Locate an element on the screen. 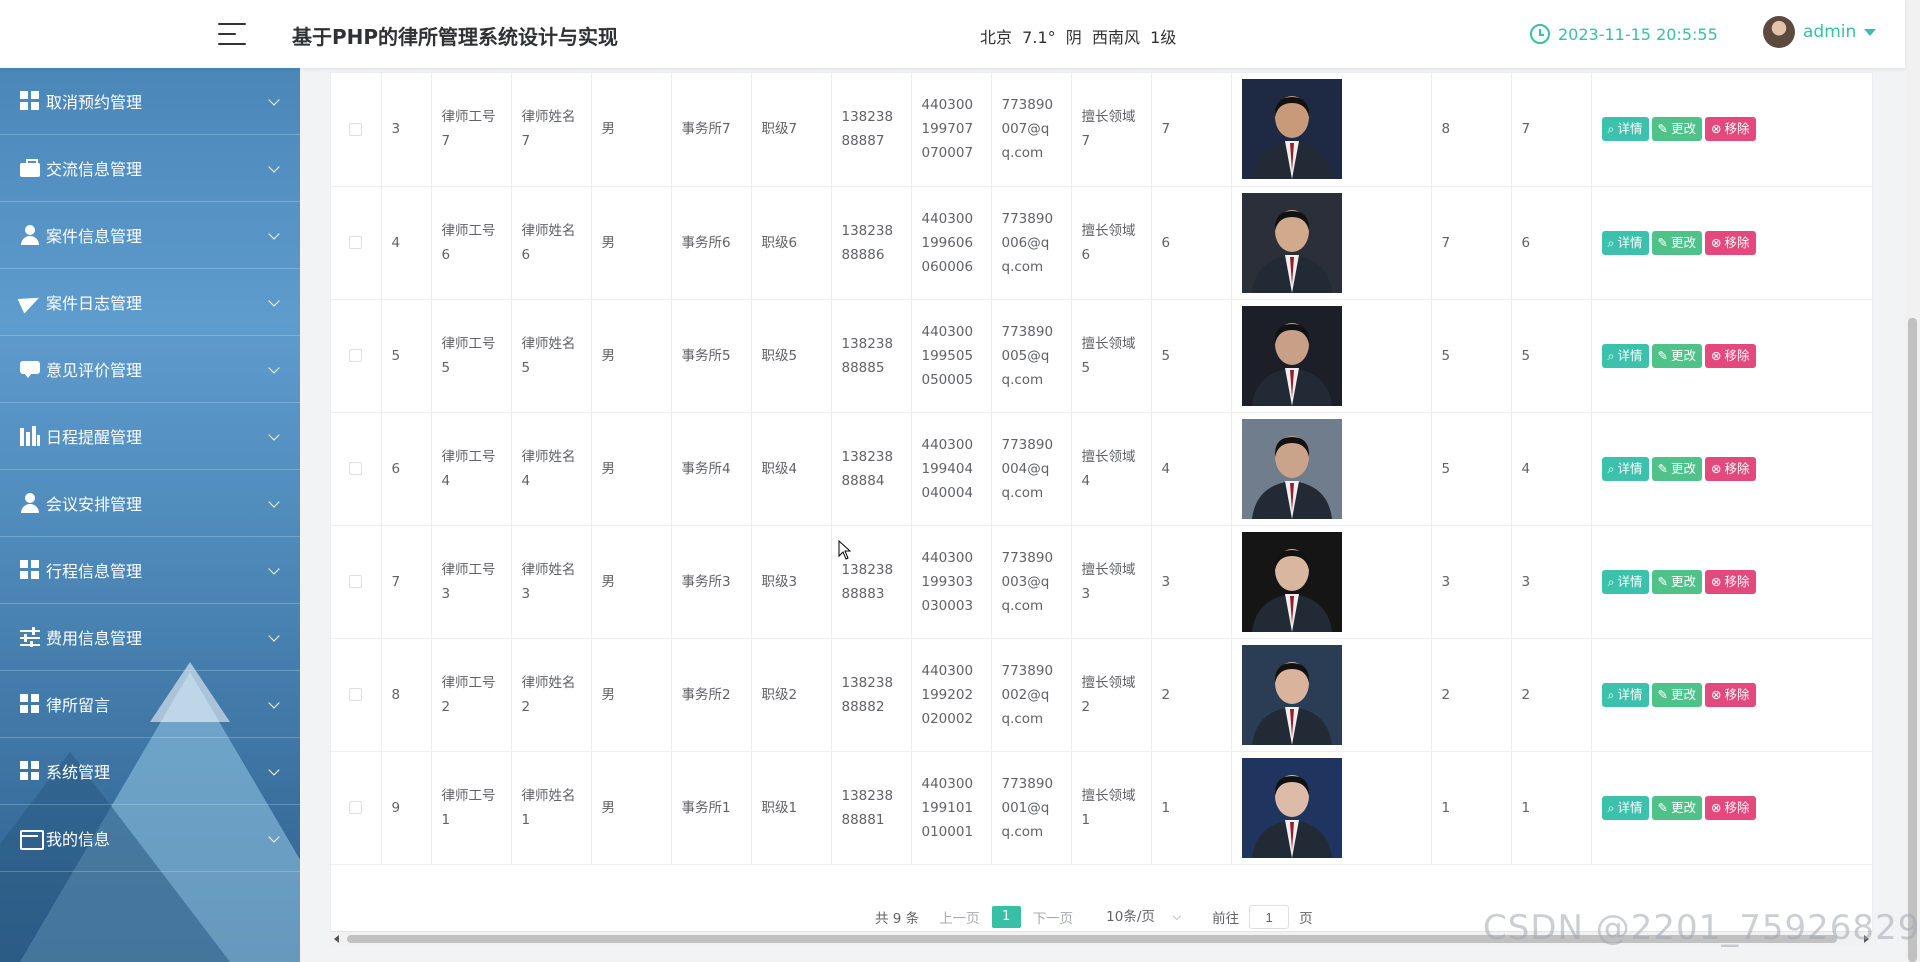 This screenshot has height=962, width=1920. next-page-button: 下一页 is located at coordinates (1053, 917).